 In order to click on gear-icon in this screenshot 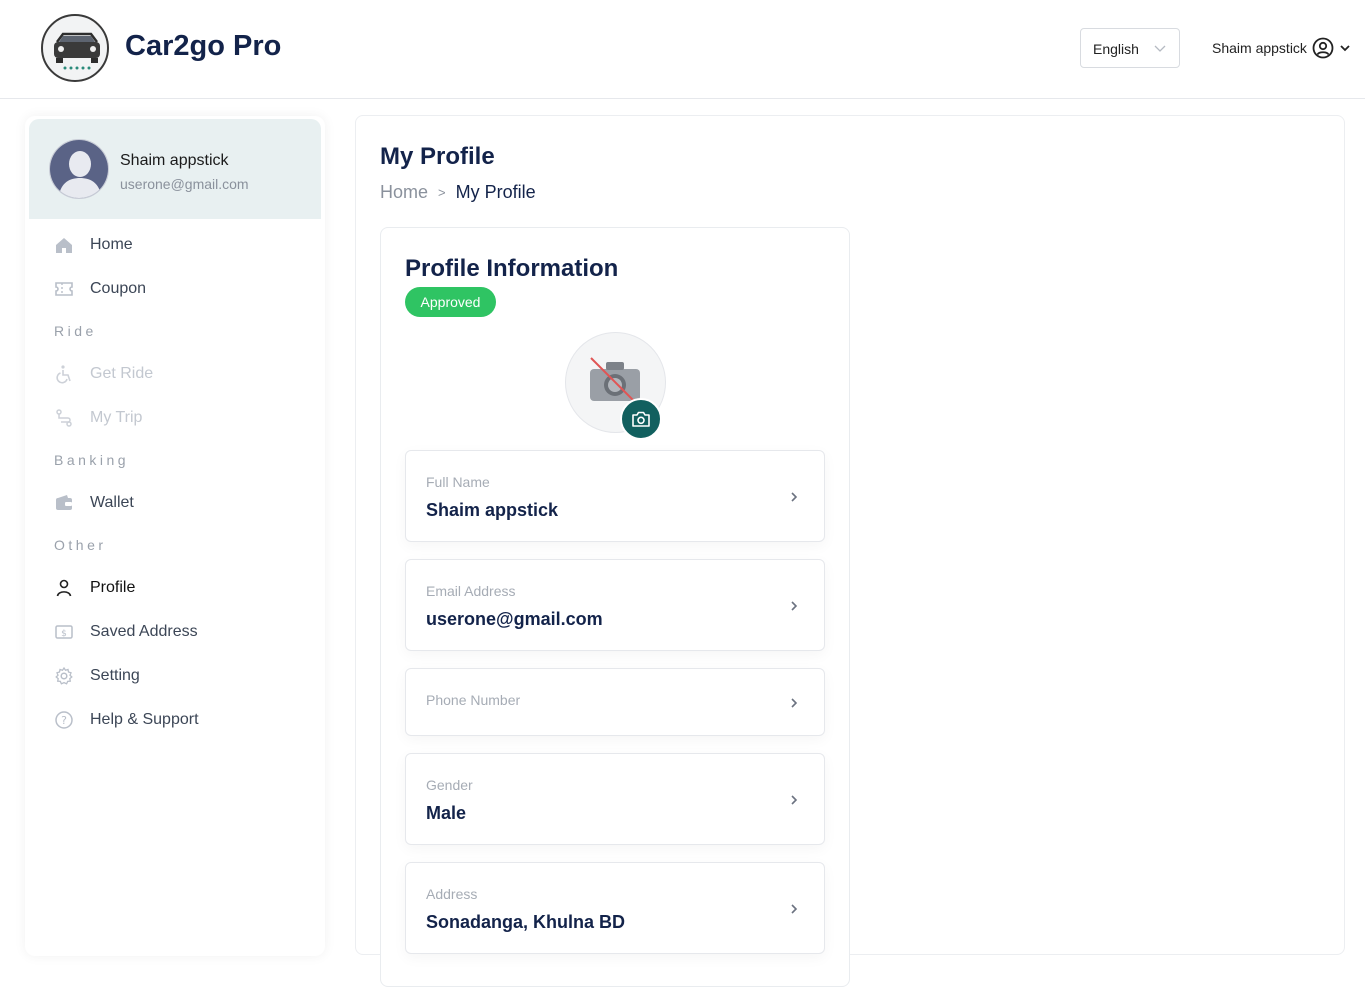, I will do `click(64, 676)`.